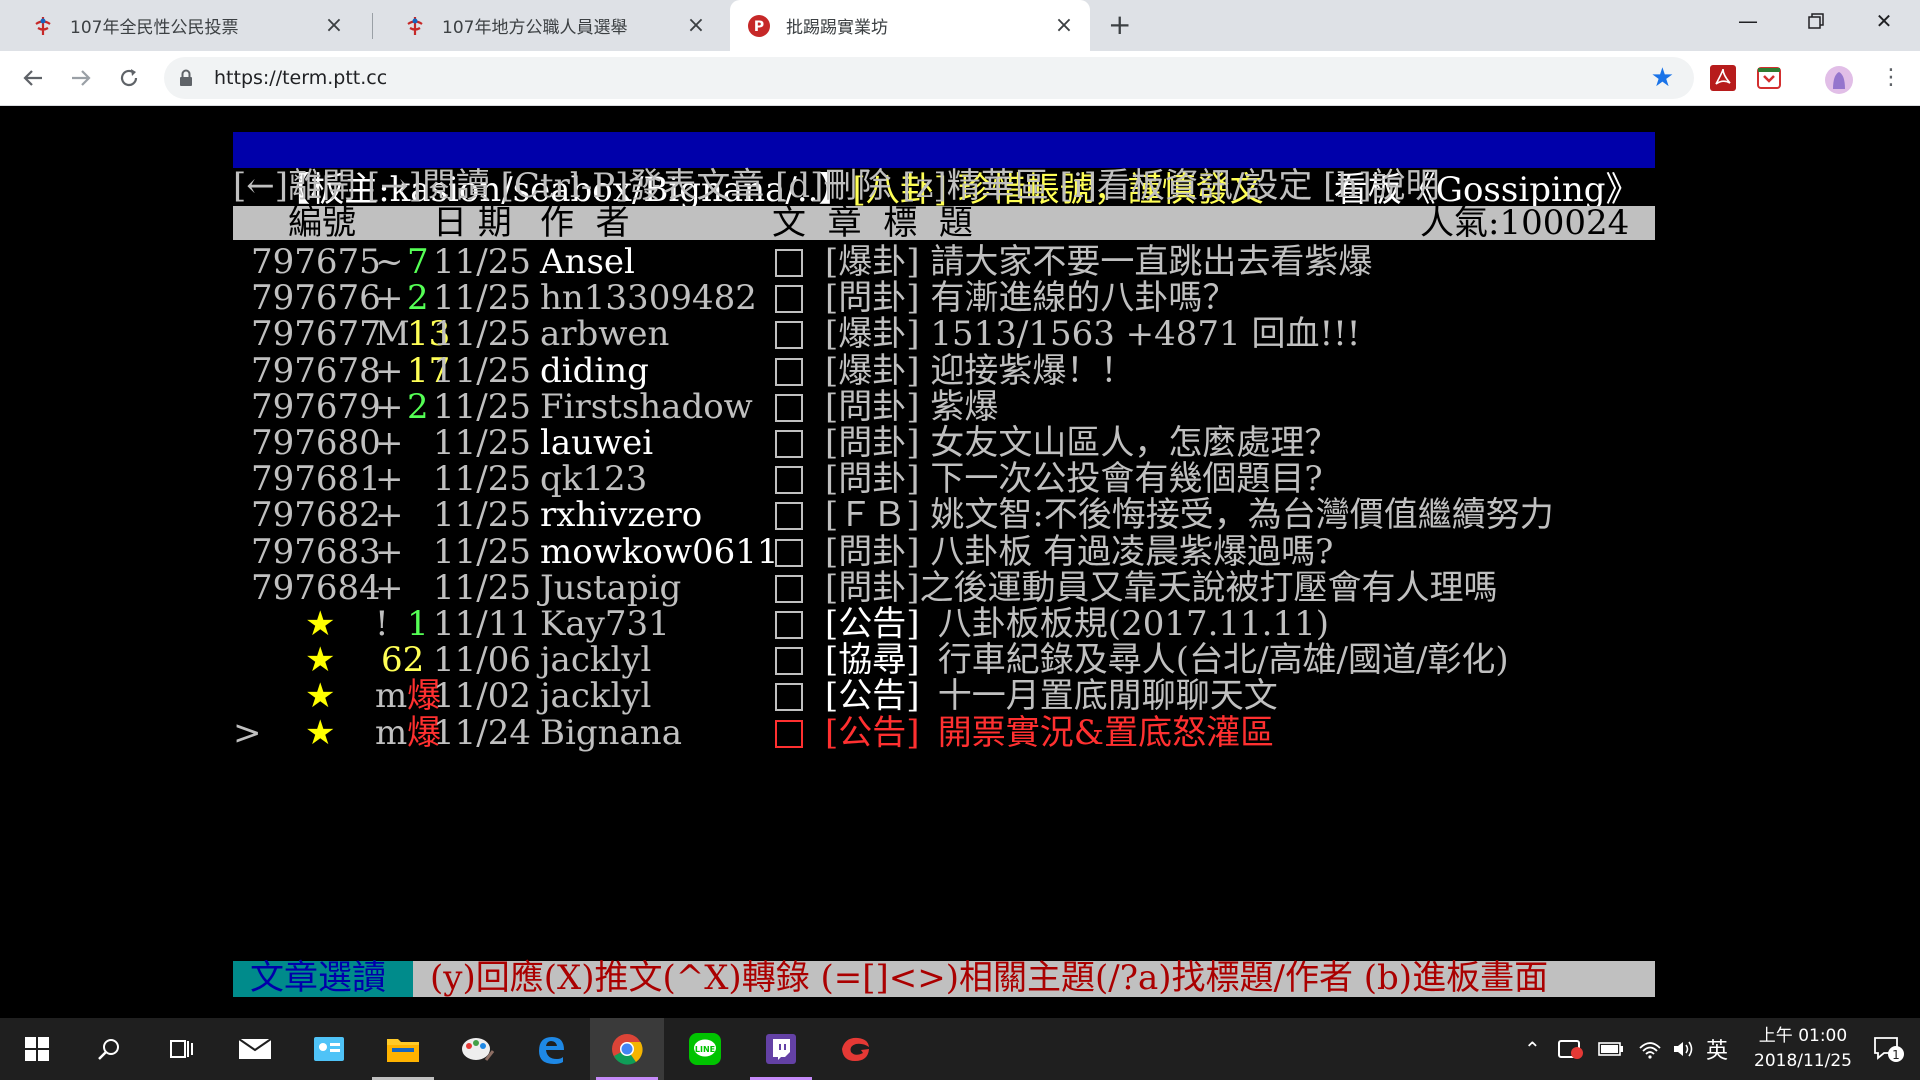  Describe the element at coordinates (247, 732) in the screenshot. I see `selection-cursor: >` at that location.